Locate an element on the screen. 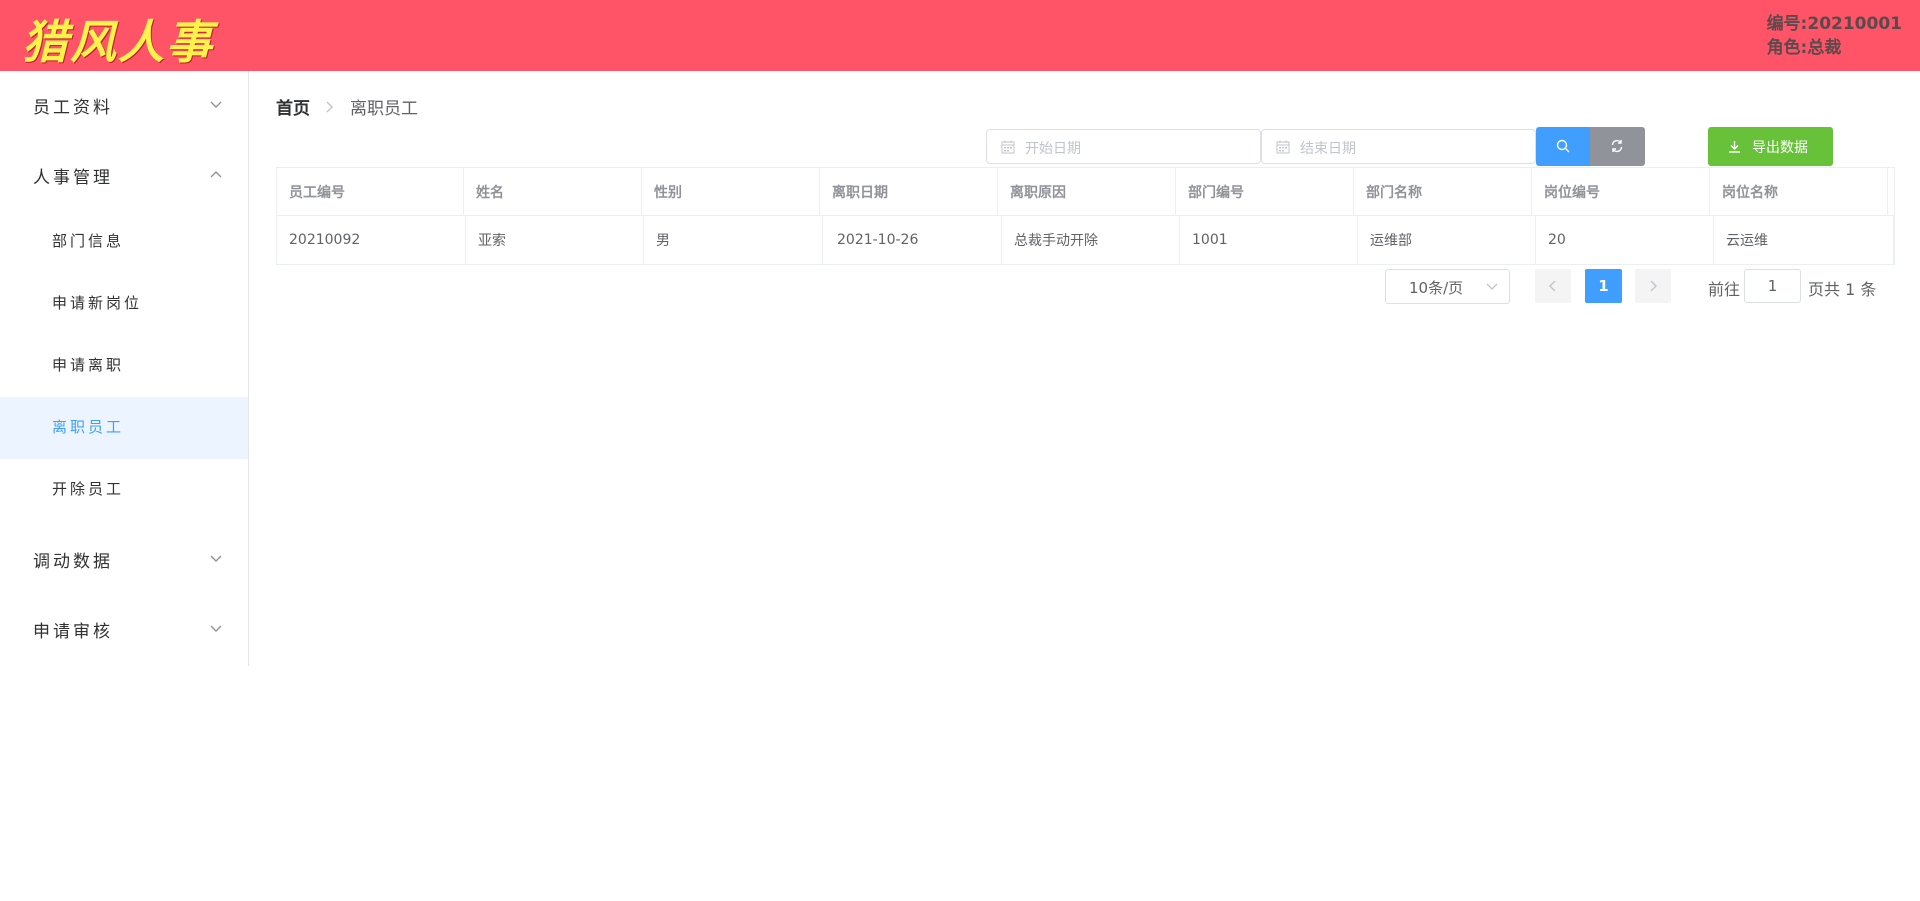 The image size is (1920, 901). table-cell: 亚索 is located at coordinates (555, 240).